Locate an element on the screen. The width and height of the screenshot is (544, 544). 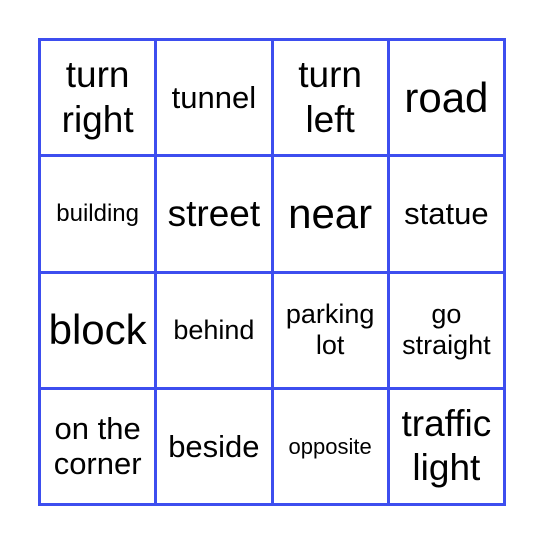
bingo-cell: block is located at coordinates (98, 330).